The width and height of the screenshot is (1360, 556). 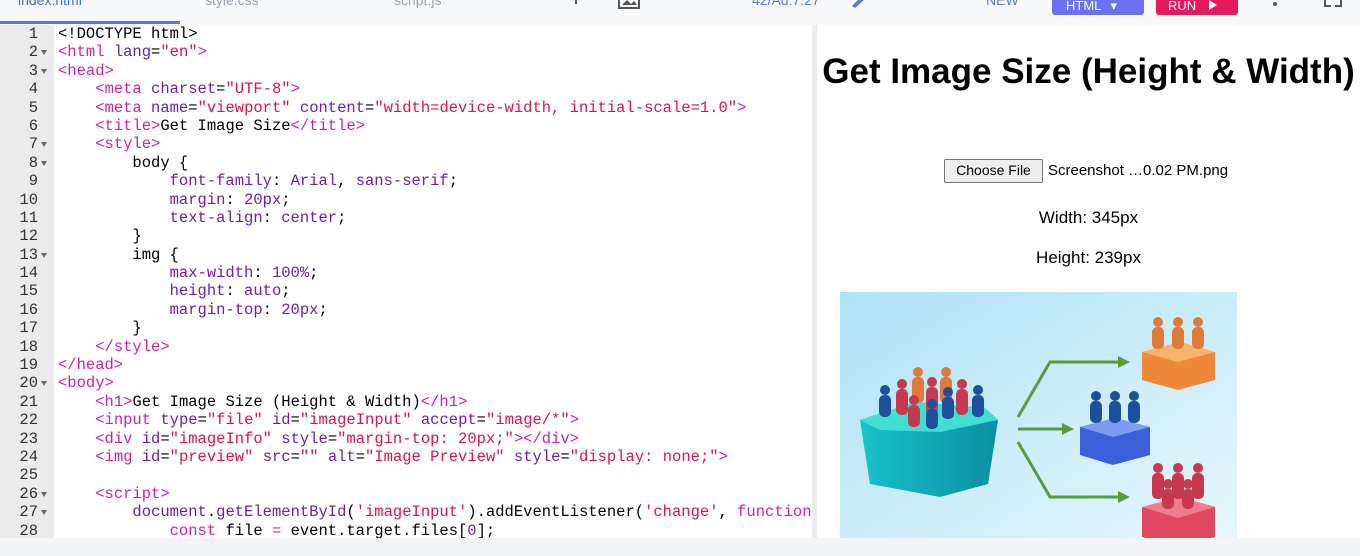 I want to click on code-token: >, so click(x=202, y=52).